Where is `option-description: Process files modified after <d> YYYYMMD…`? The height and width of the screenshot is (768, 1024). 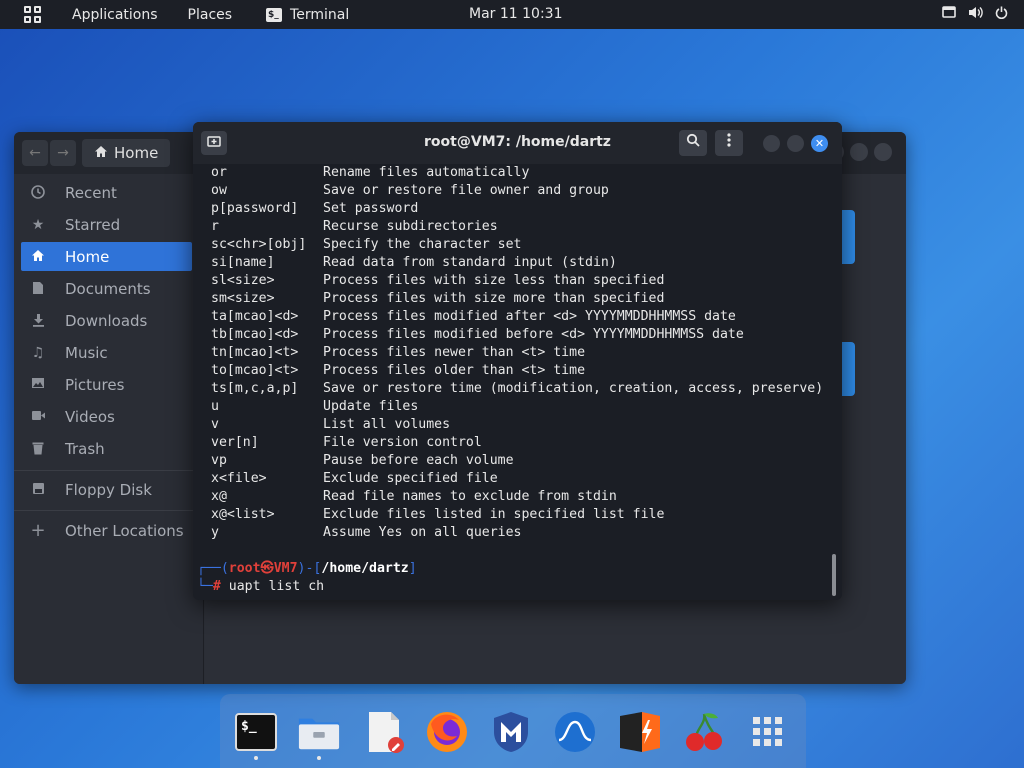
option-description: Process files modified after <d> YYYYMMD… is located at coordinates (529, 316).